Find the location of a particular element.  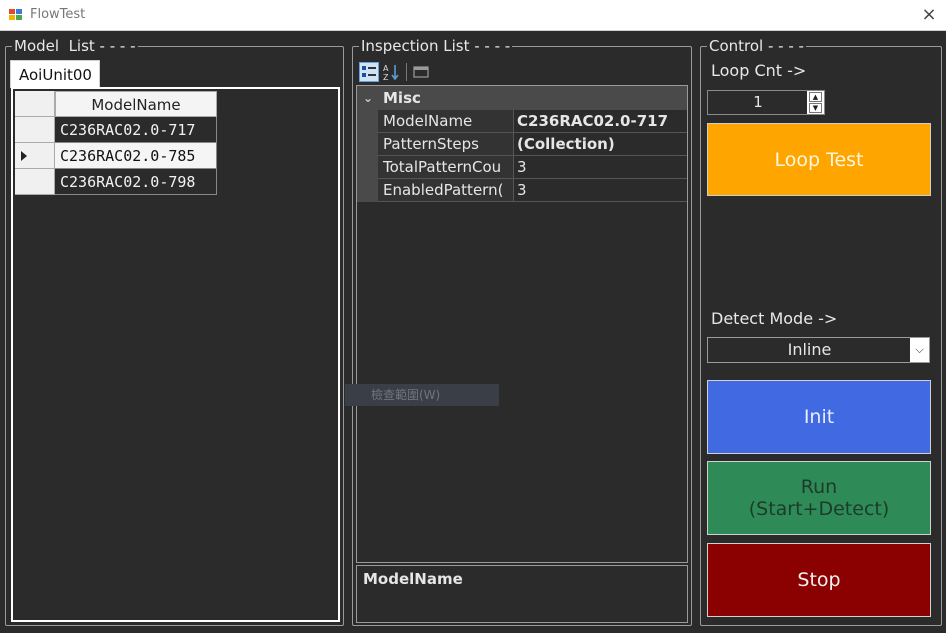

property-name: PatternSteps is located at coordinates (446, 144).